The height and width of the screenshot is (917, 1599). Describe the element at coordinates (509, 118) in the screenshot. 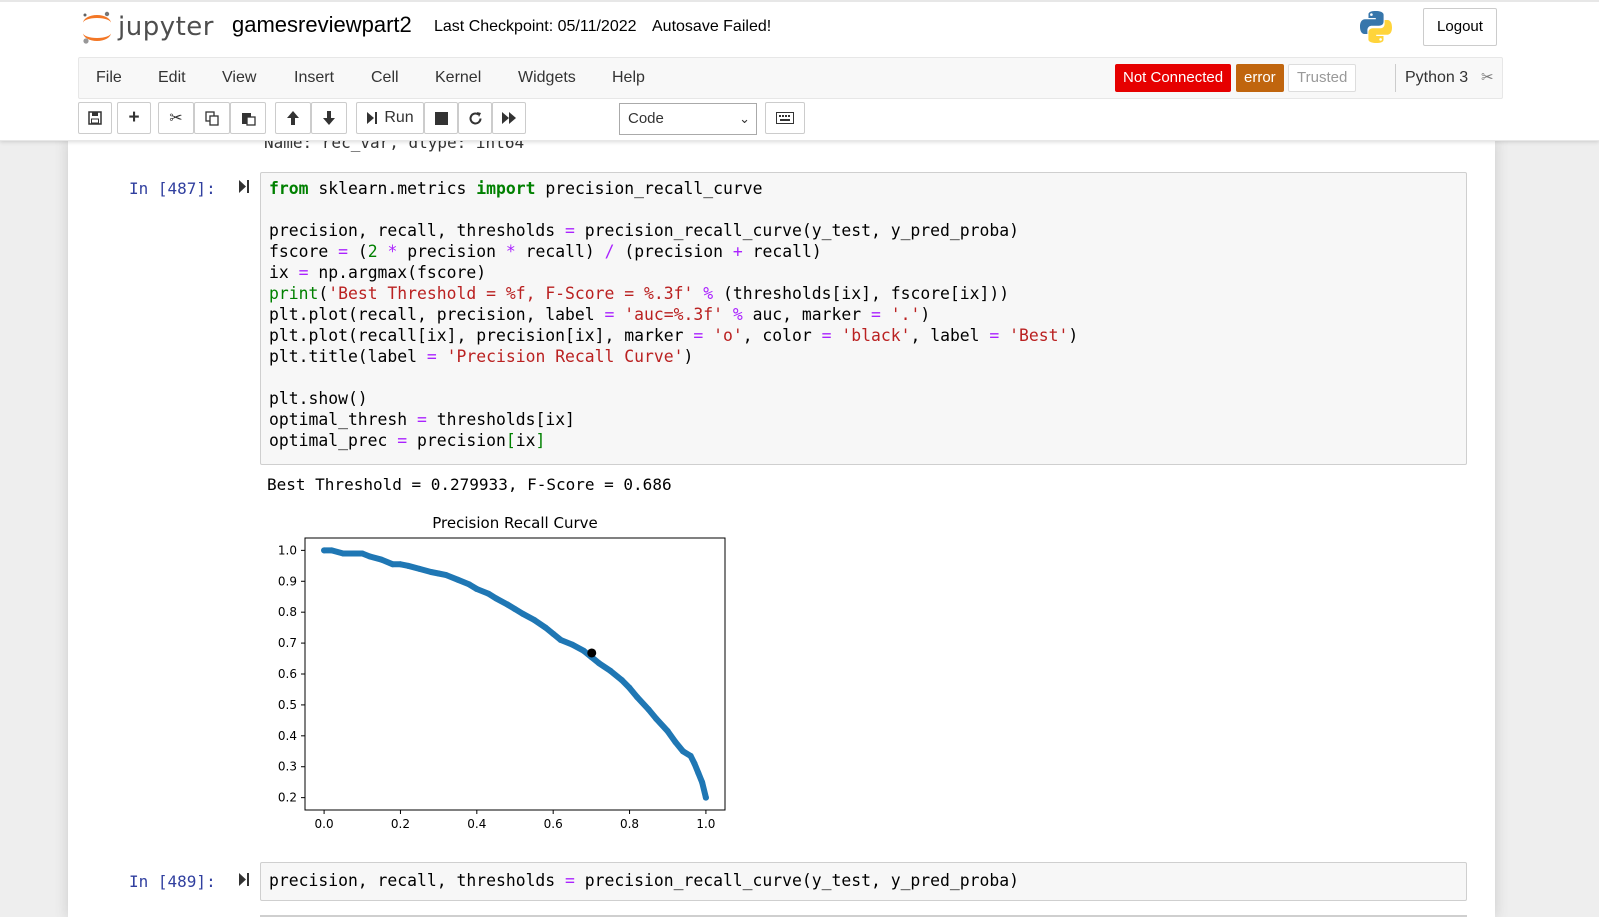

I see `restart-run-all-button` at that location.